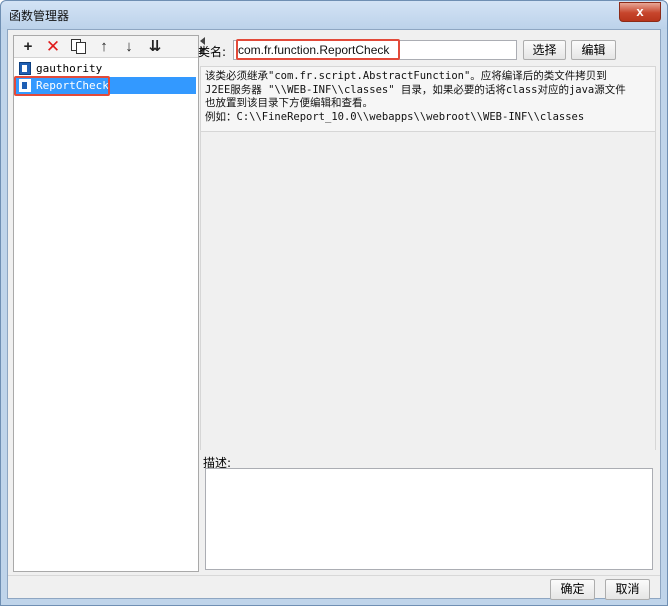 The width and height of the screenshot is (668, 606). I want to click on move-up-icon: ↑, so click(104, 47).